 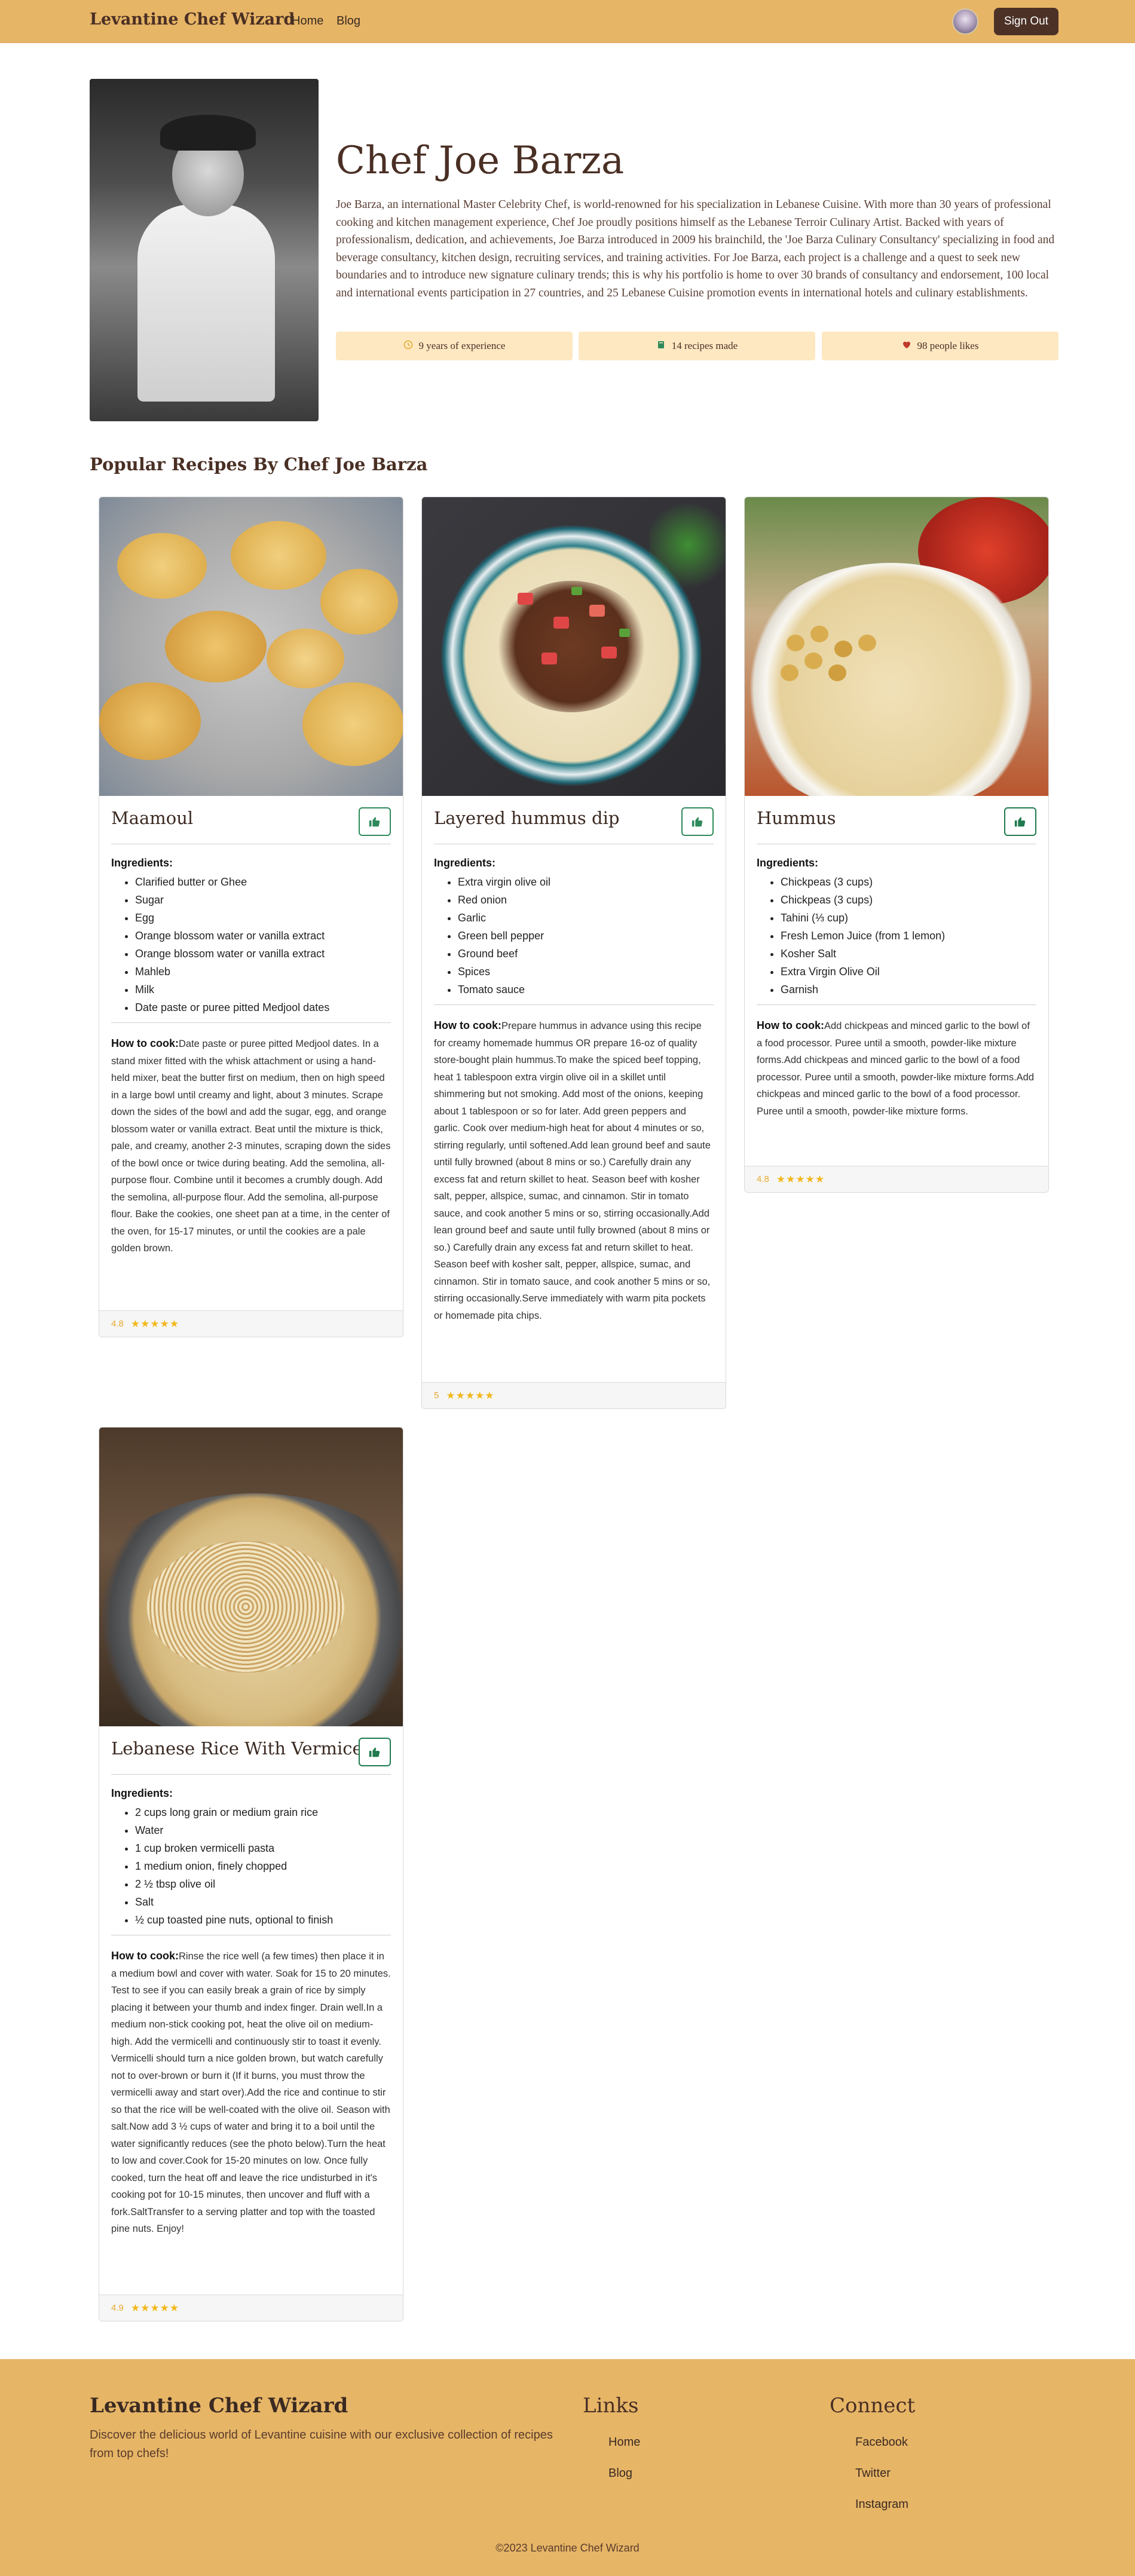 I want to click on brand-logo: Levantine Chef Wizard, so click(x=193, y=19).